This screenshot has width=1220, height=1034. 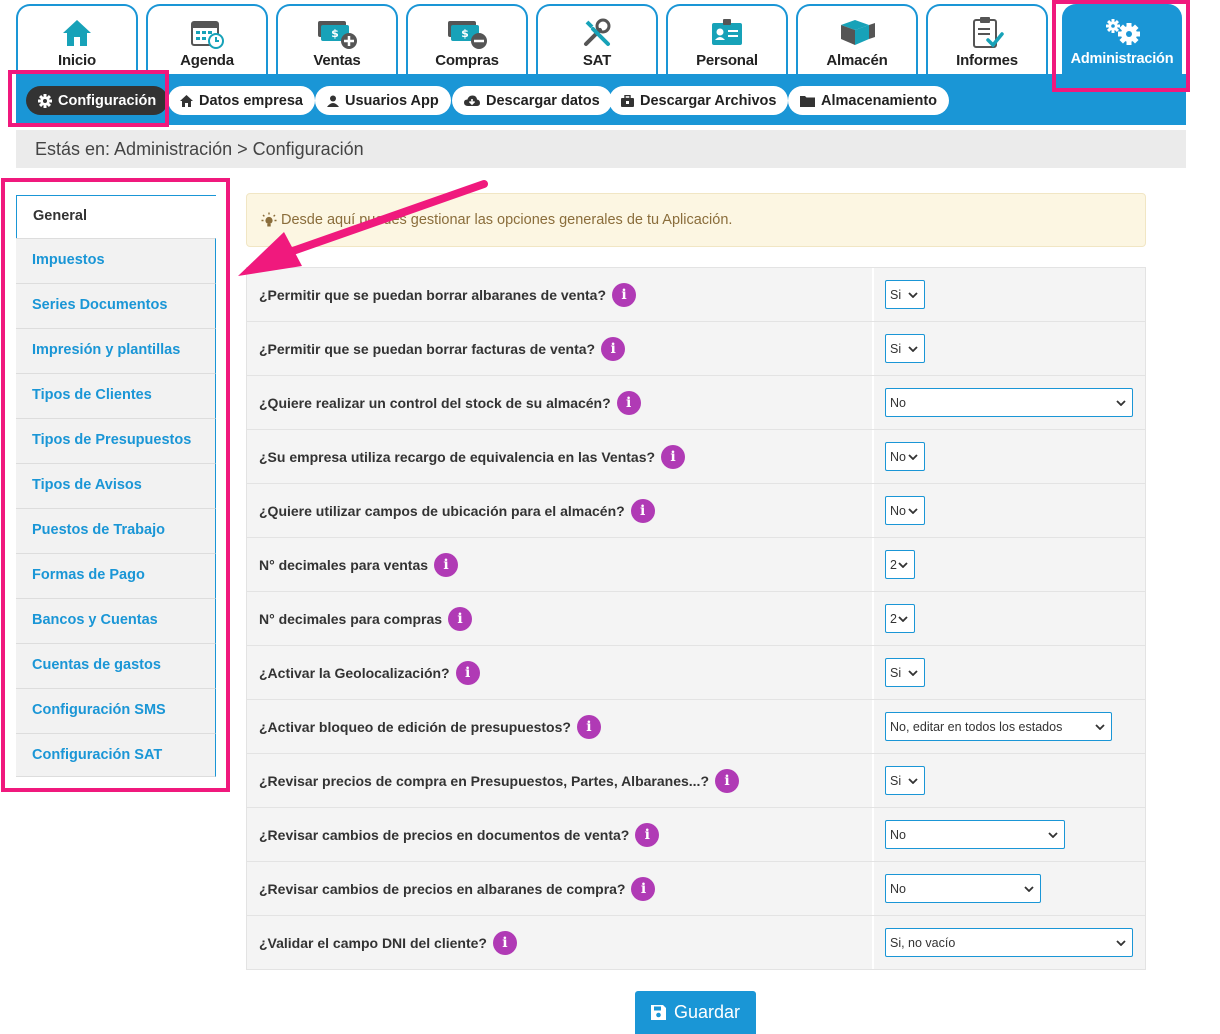 What do you see at coordinates (116, 575) in the screenshot?
I see `sidebar-item-formas-pago: Formas de Pago` at bounding box center [116, 575].